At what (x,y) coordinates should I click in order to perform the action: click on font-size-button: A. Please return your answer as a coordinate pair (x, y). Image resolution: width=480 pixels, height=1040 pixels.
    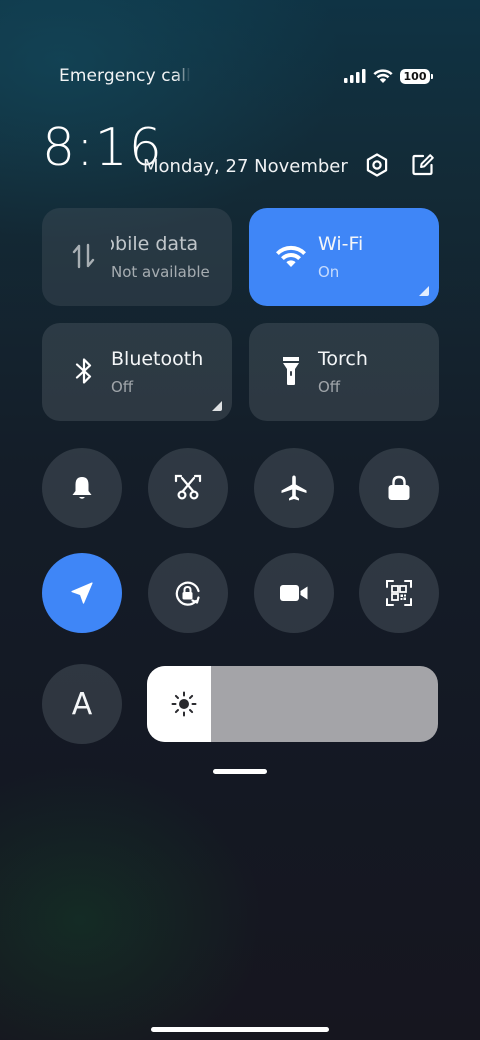
    Looking at the image, I should click on (82, 704).